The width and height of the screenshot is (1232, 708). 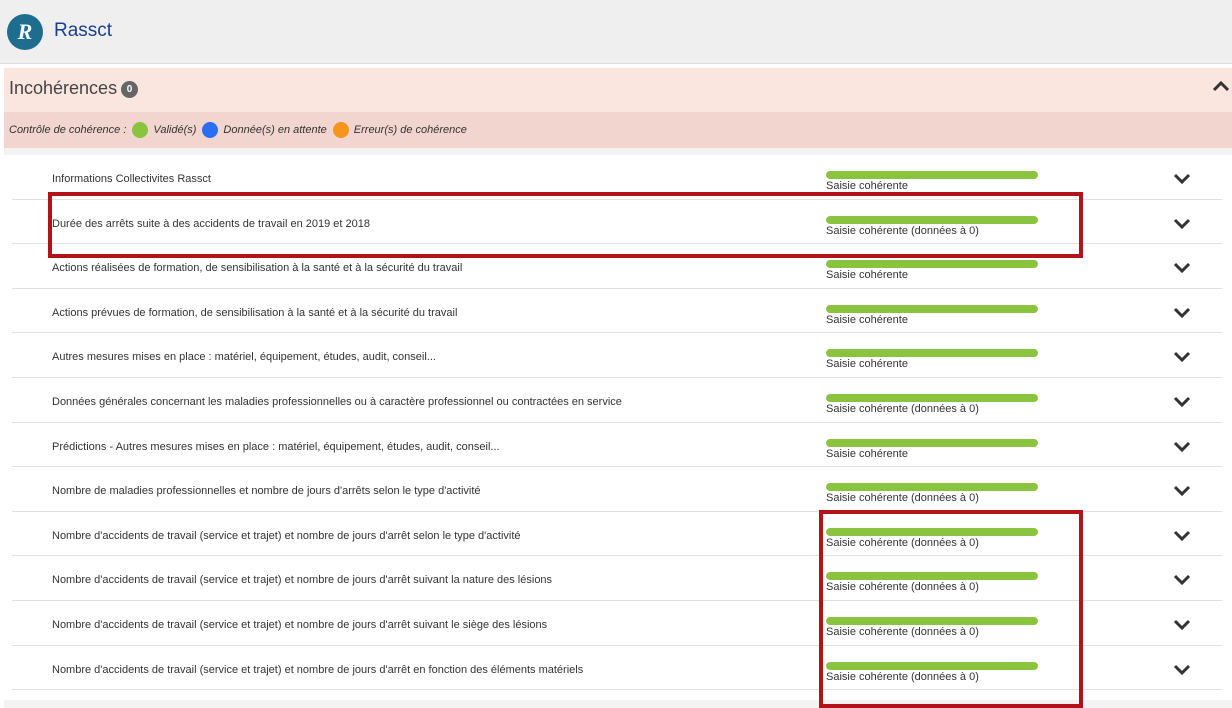 What do you see at coordinates (1221, 86) in the screenshot?
I see `chevron-up-icon` at bounding box center [1221, 86].